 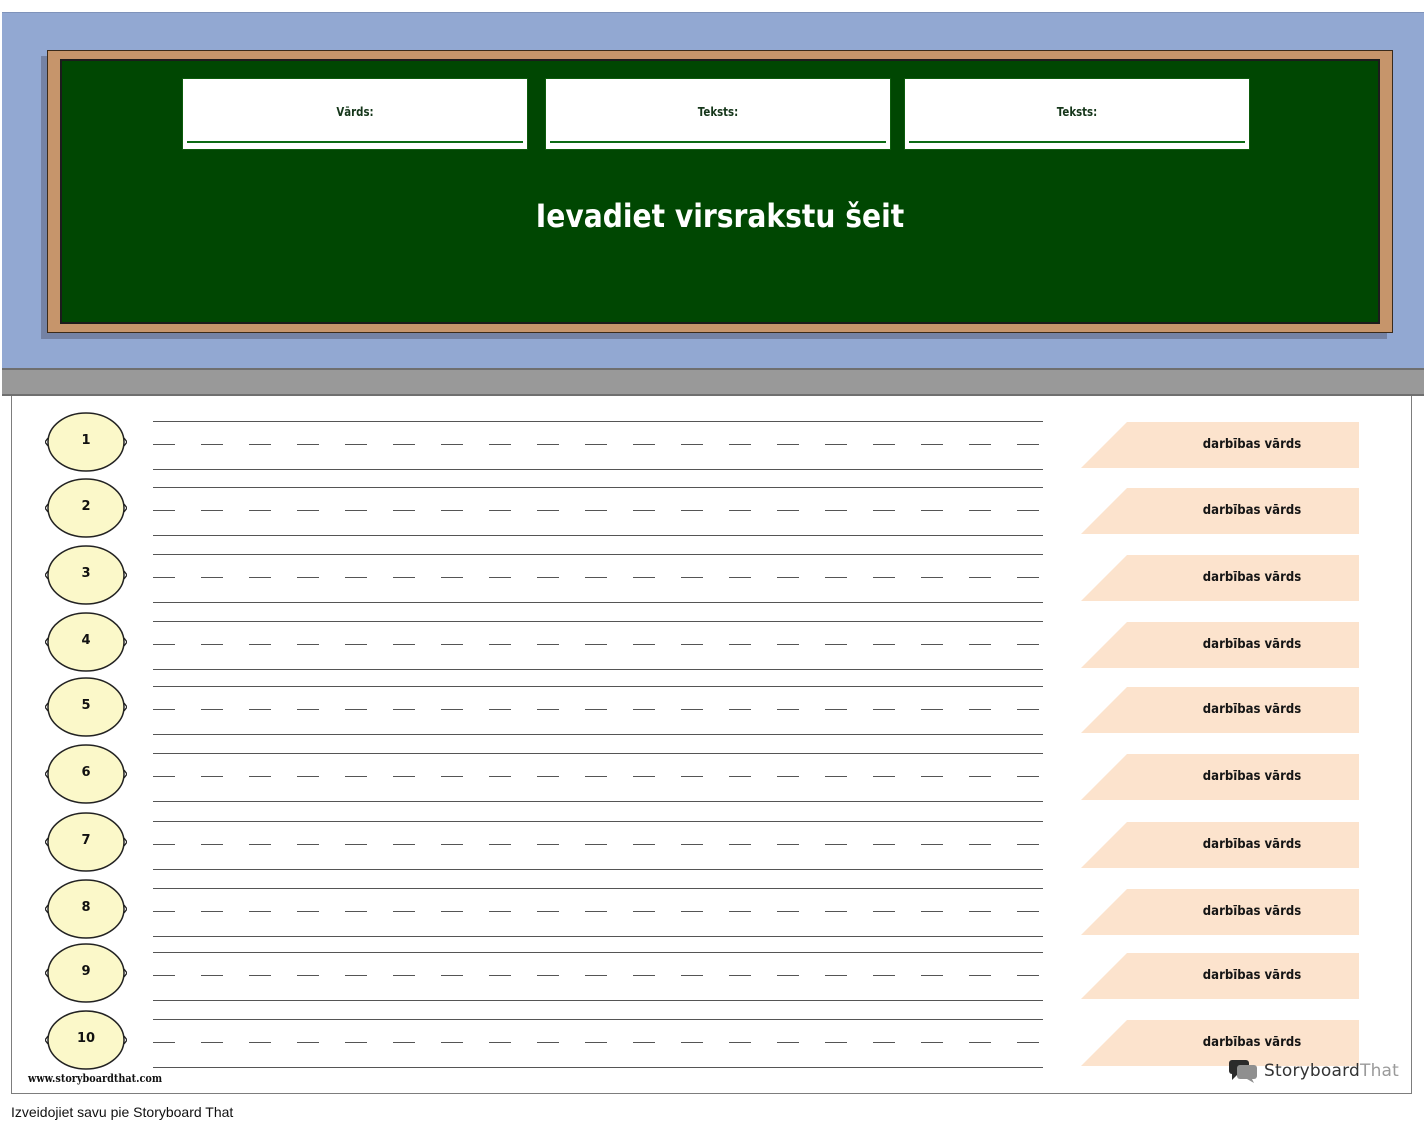 I want to click on worksheet-row: 2 darbības vārds, so click(x=712, y=509).